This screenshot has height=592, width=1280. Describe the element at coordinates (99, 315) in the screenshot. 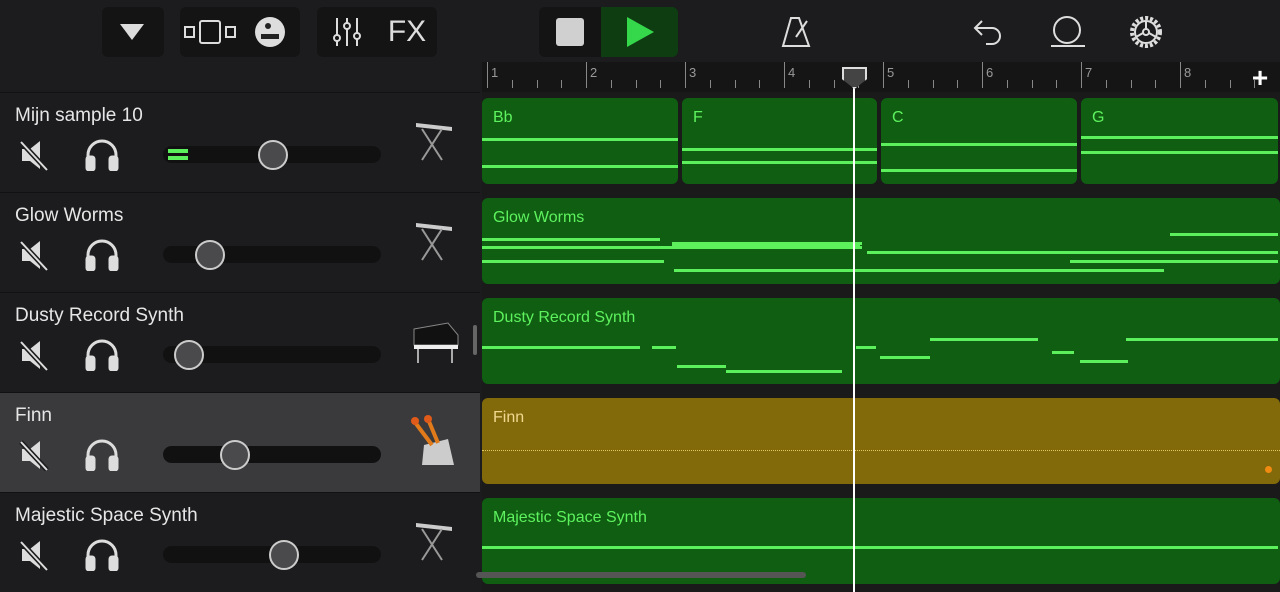

I see `track-name: Dusty Record Synth` at that location.